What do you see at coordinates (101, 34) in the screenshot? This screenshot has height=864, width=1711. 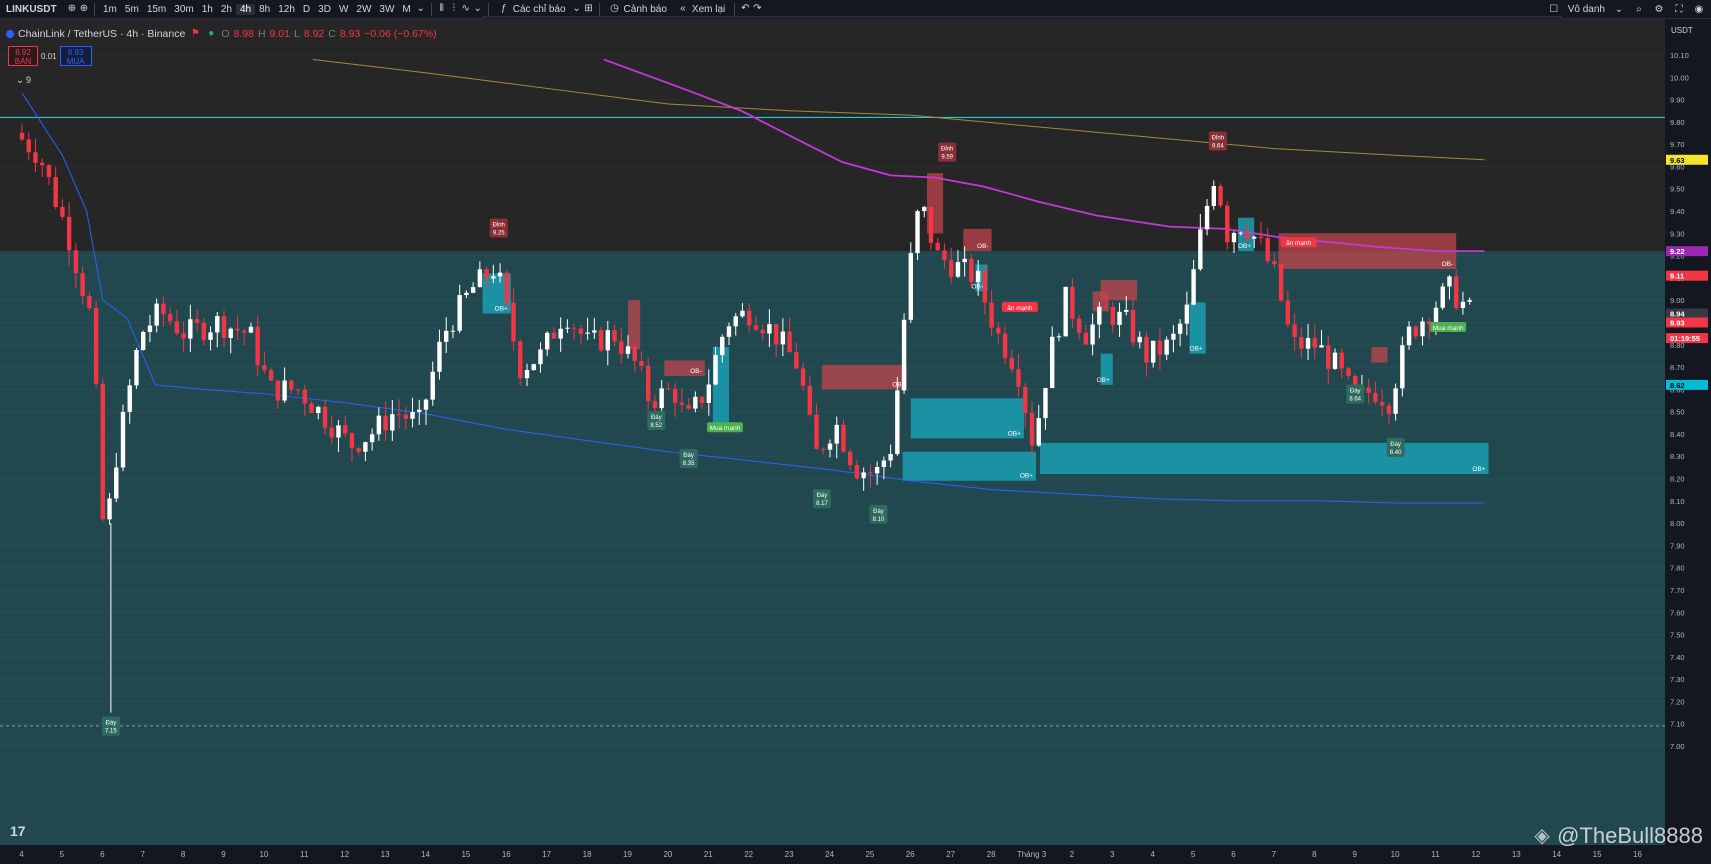 I see `legend-title: ChainLink / TetherUS · 4h · Binance` at bounding box center [101, 34].